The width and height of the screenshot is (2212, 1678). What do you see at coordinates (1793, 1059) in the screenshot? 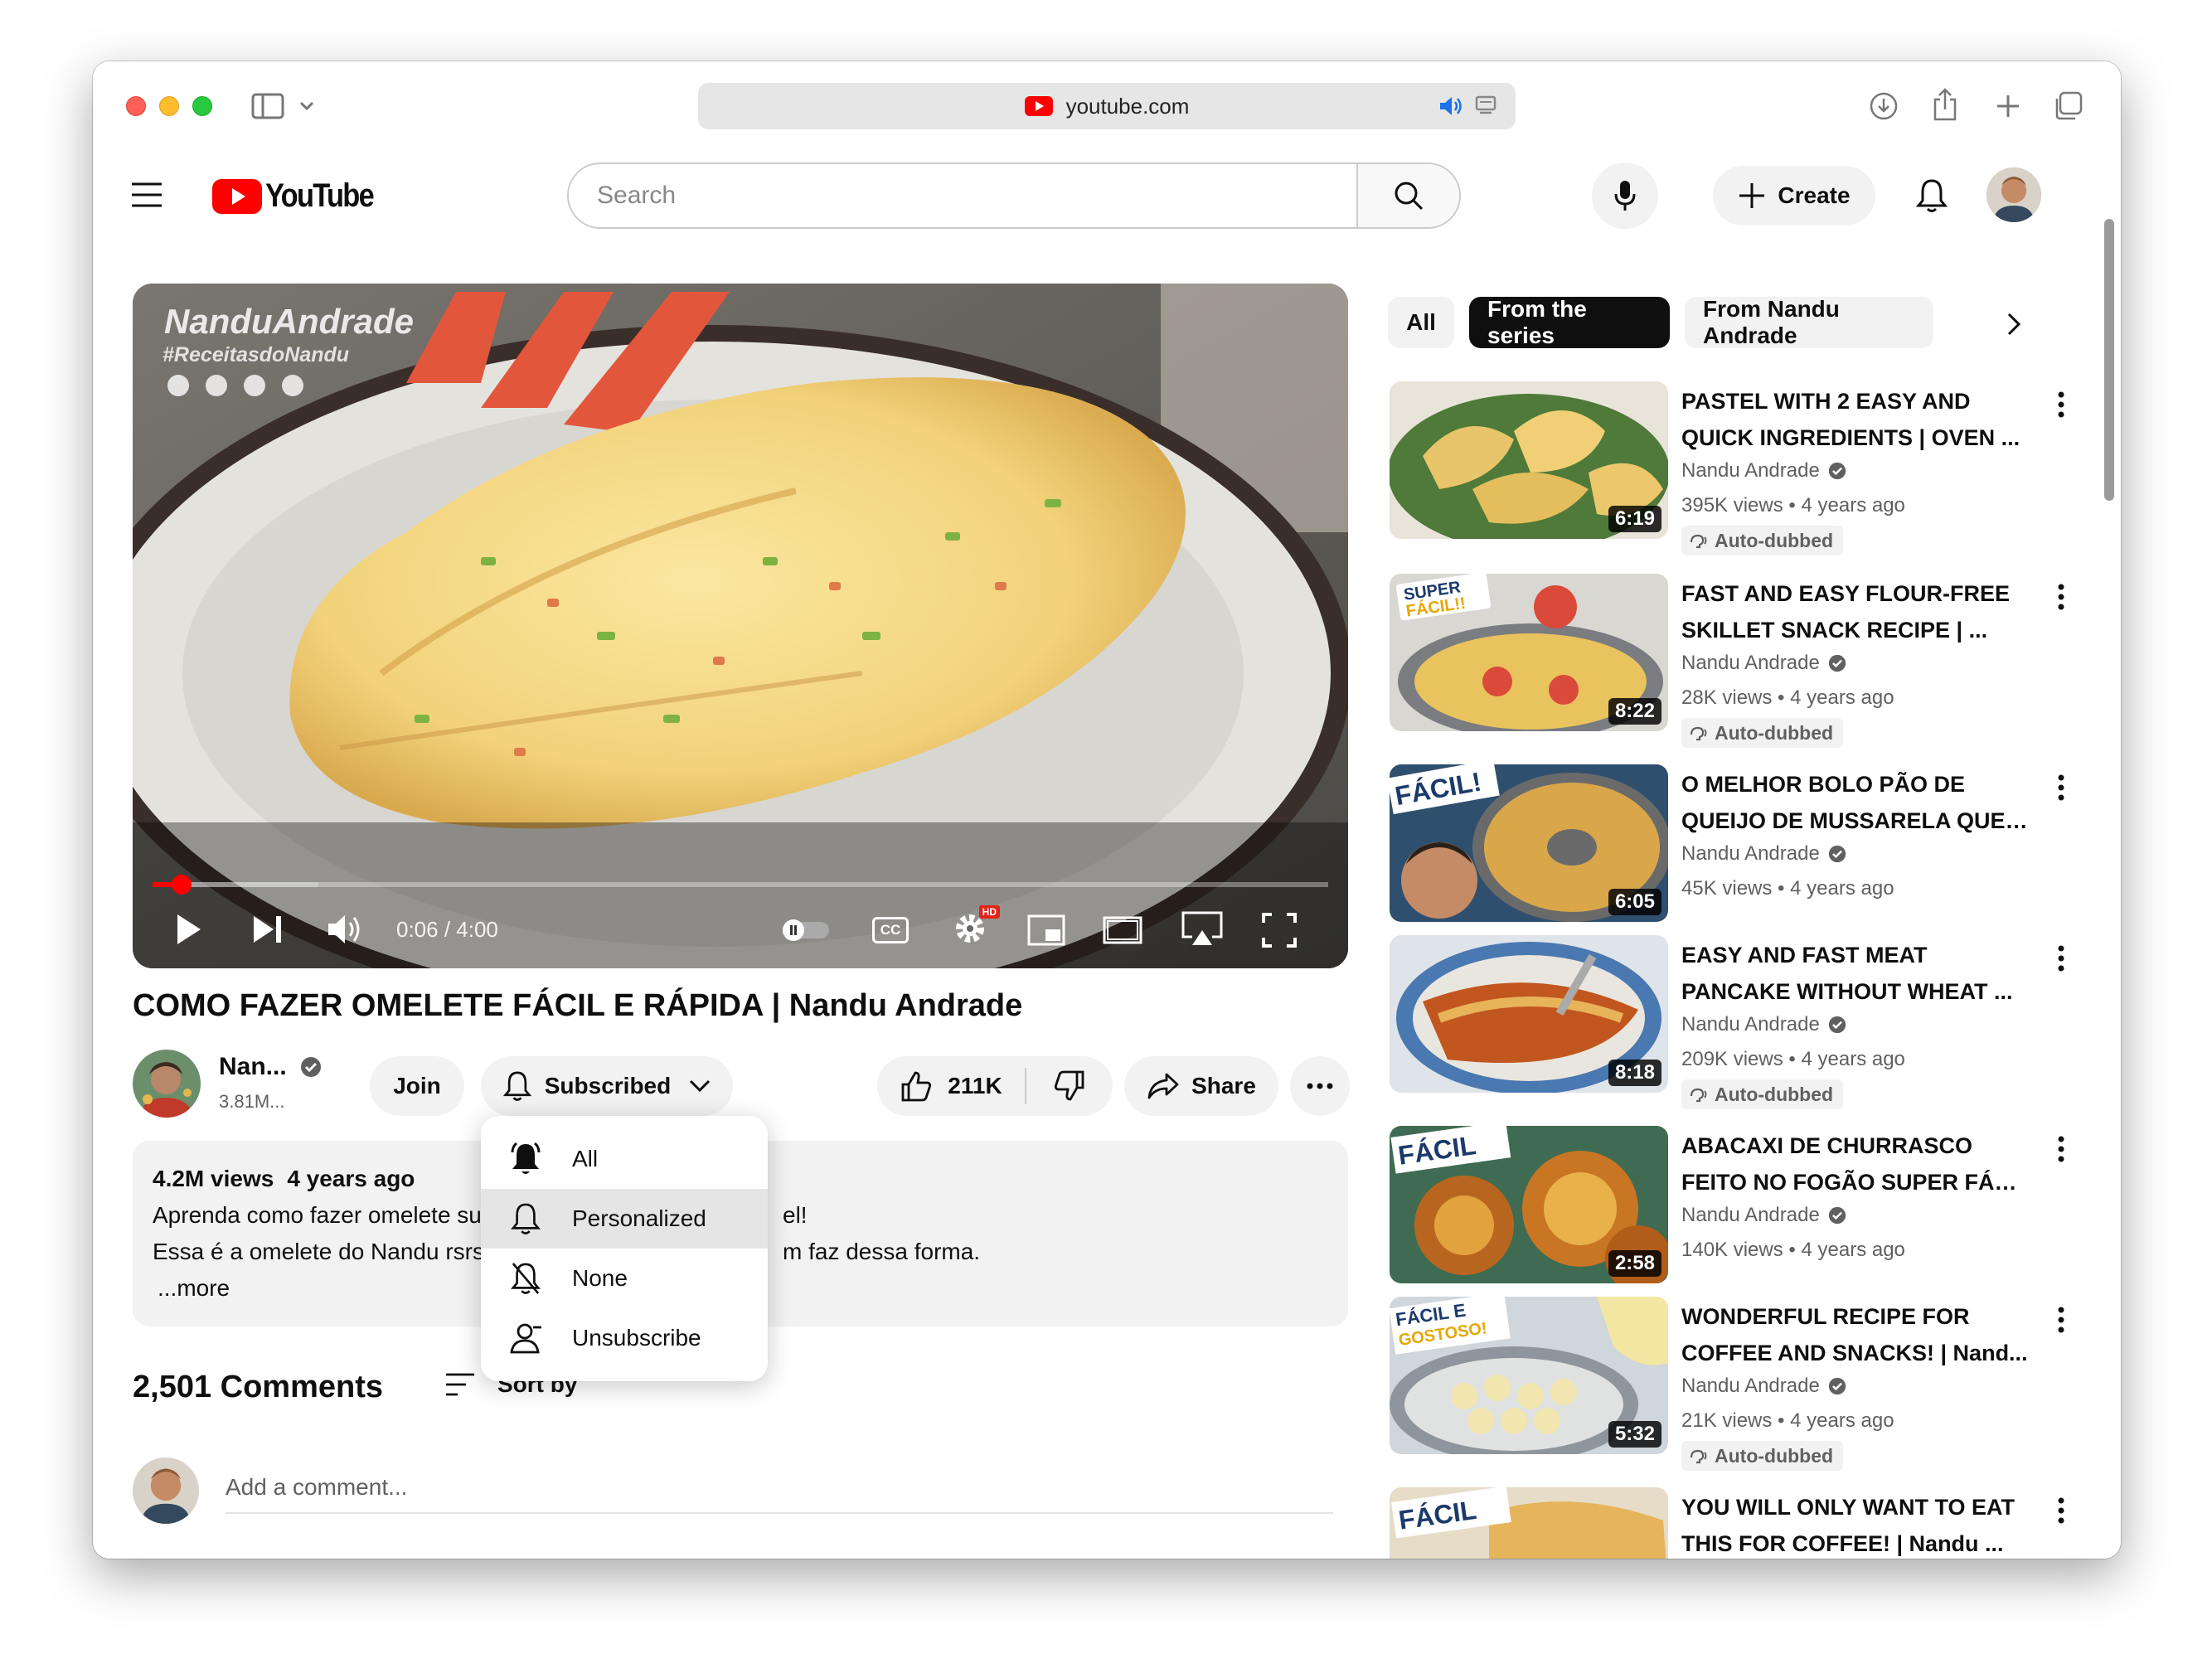
I see `video-meta: 209K views • 4 years ago` at bounding box center [1793, 1059].